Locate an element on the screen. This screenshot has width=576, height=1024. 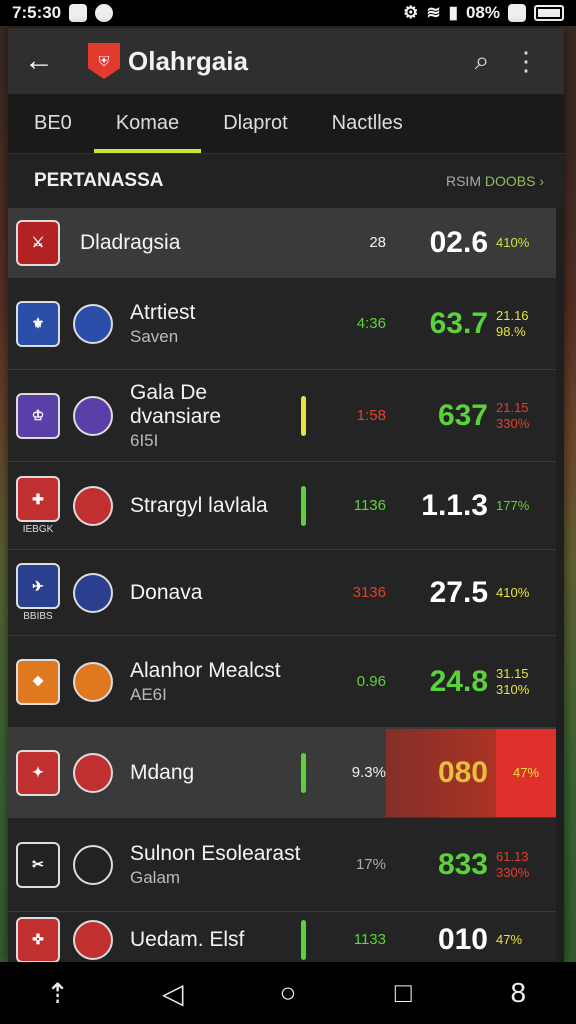
league-crest-icon: ✜ is located at coordinates (38, 939).